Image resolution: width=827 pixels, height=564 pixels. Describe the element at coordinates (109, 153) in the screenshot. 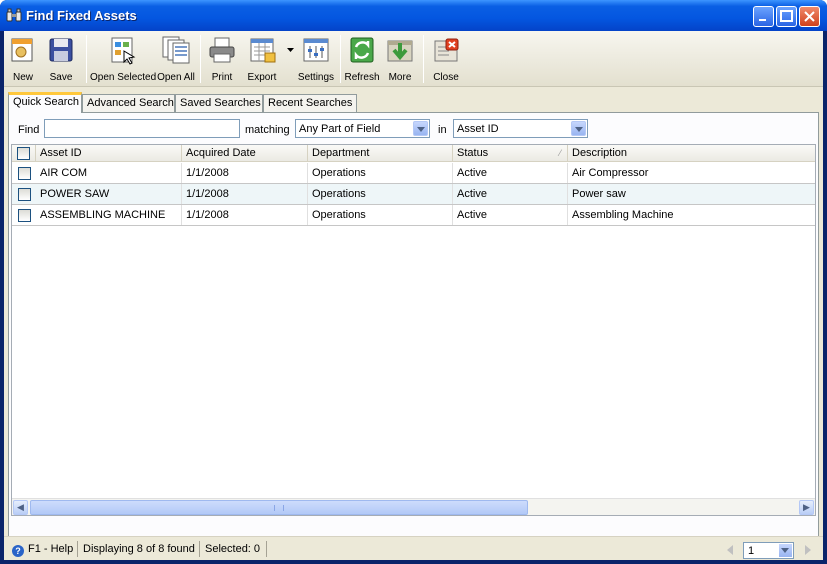

I see `column-header-asset-id: Asset ID` at that location.